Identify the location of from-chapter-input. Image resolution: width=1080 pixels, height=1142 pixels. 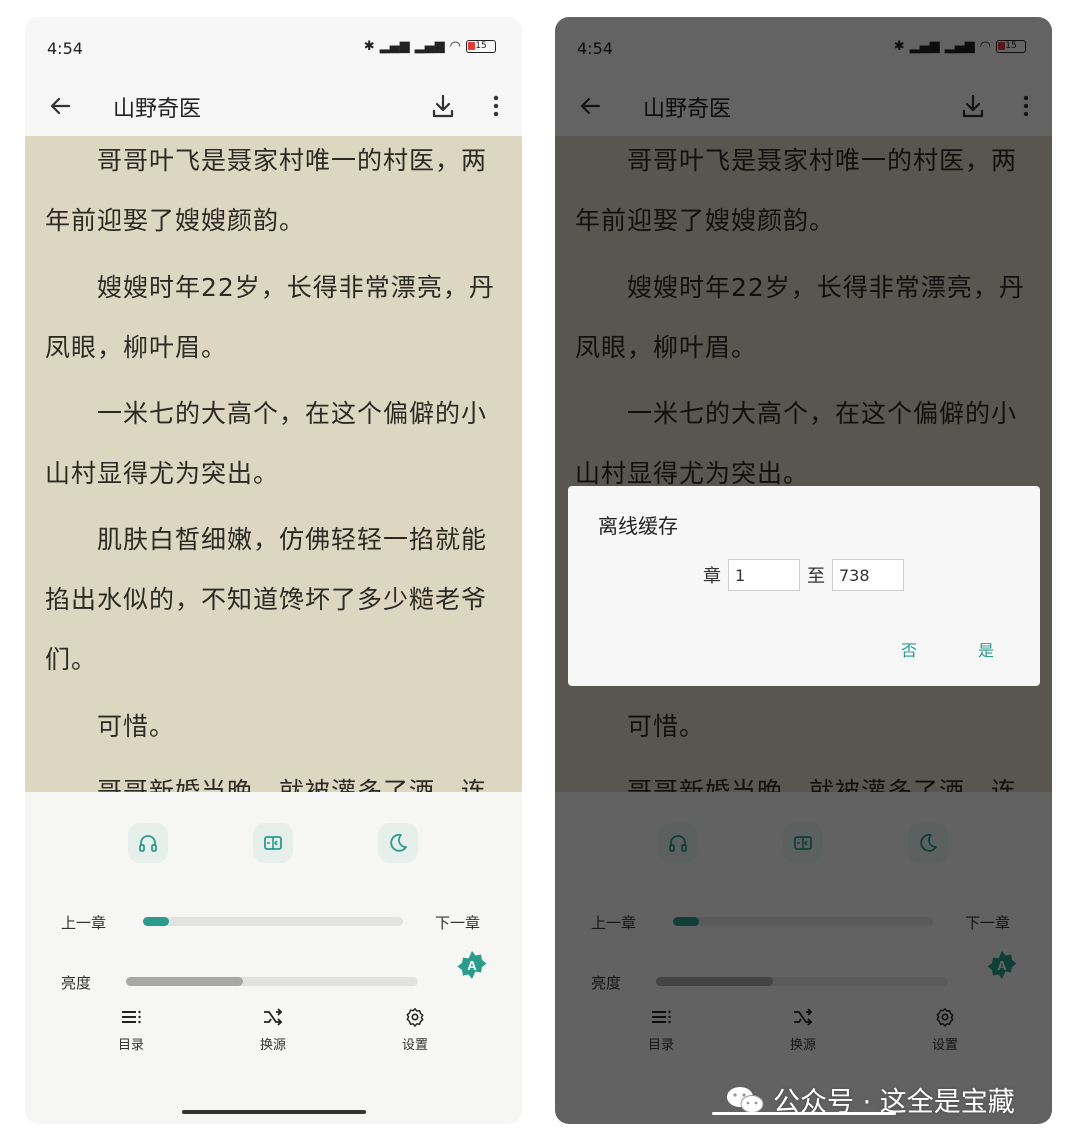
(764, 575).